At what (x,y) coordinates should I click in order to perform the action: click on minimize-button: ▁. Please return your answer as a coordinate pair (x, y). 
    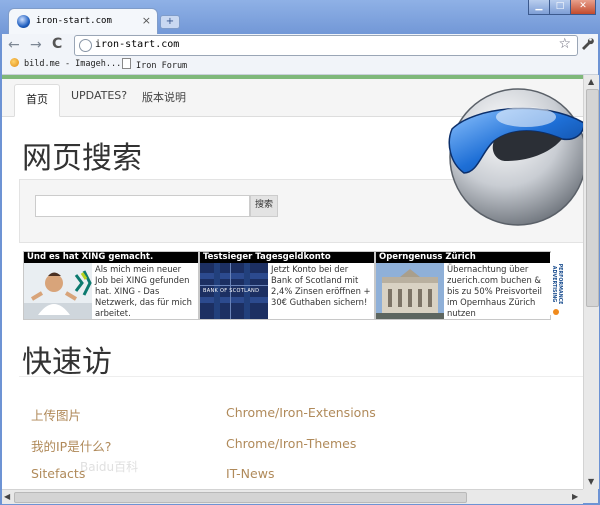
    Looking at the image, I should click on (539, 7).